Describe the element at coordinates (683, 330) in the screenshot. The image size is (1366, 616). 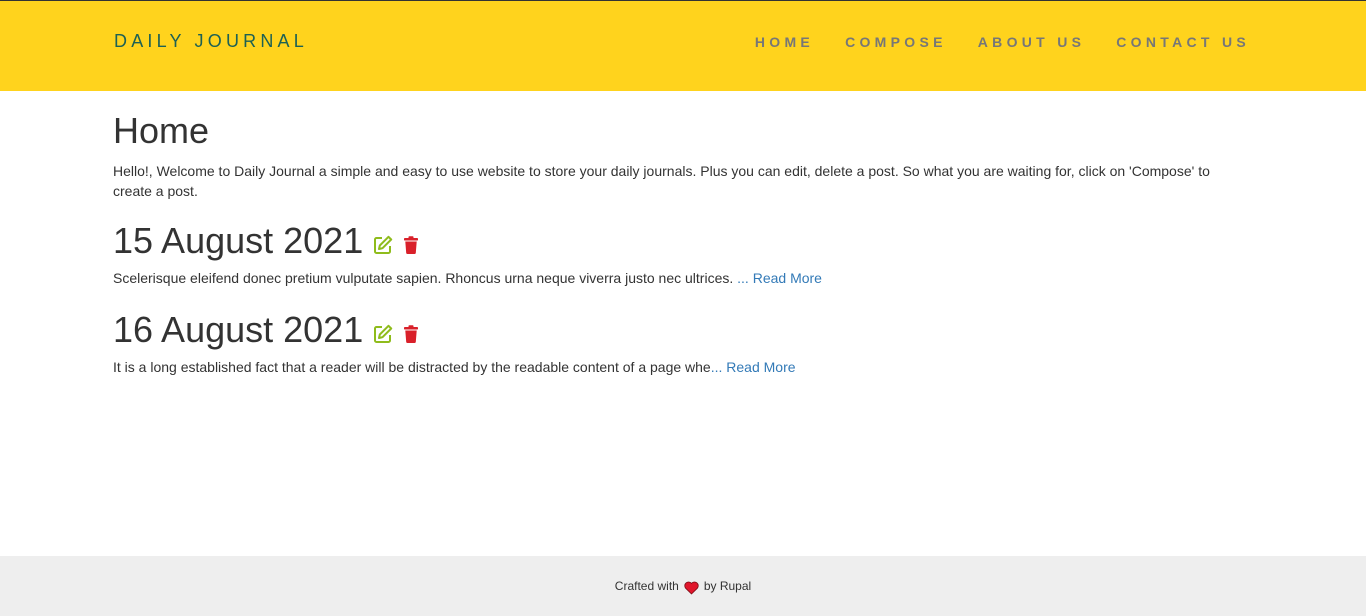
I see `post-header: 16 August 2021` at that location.